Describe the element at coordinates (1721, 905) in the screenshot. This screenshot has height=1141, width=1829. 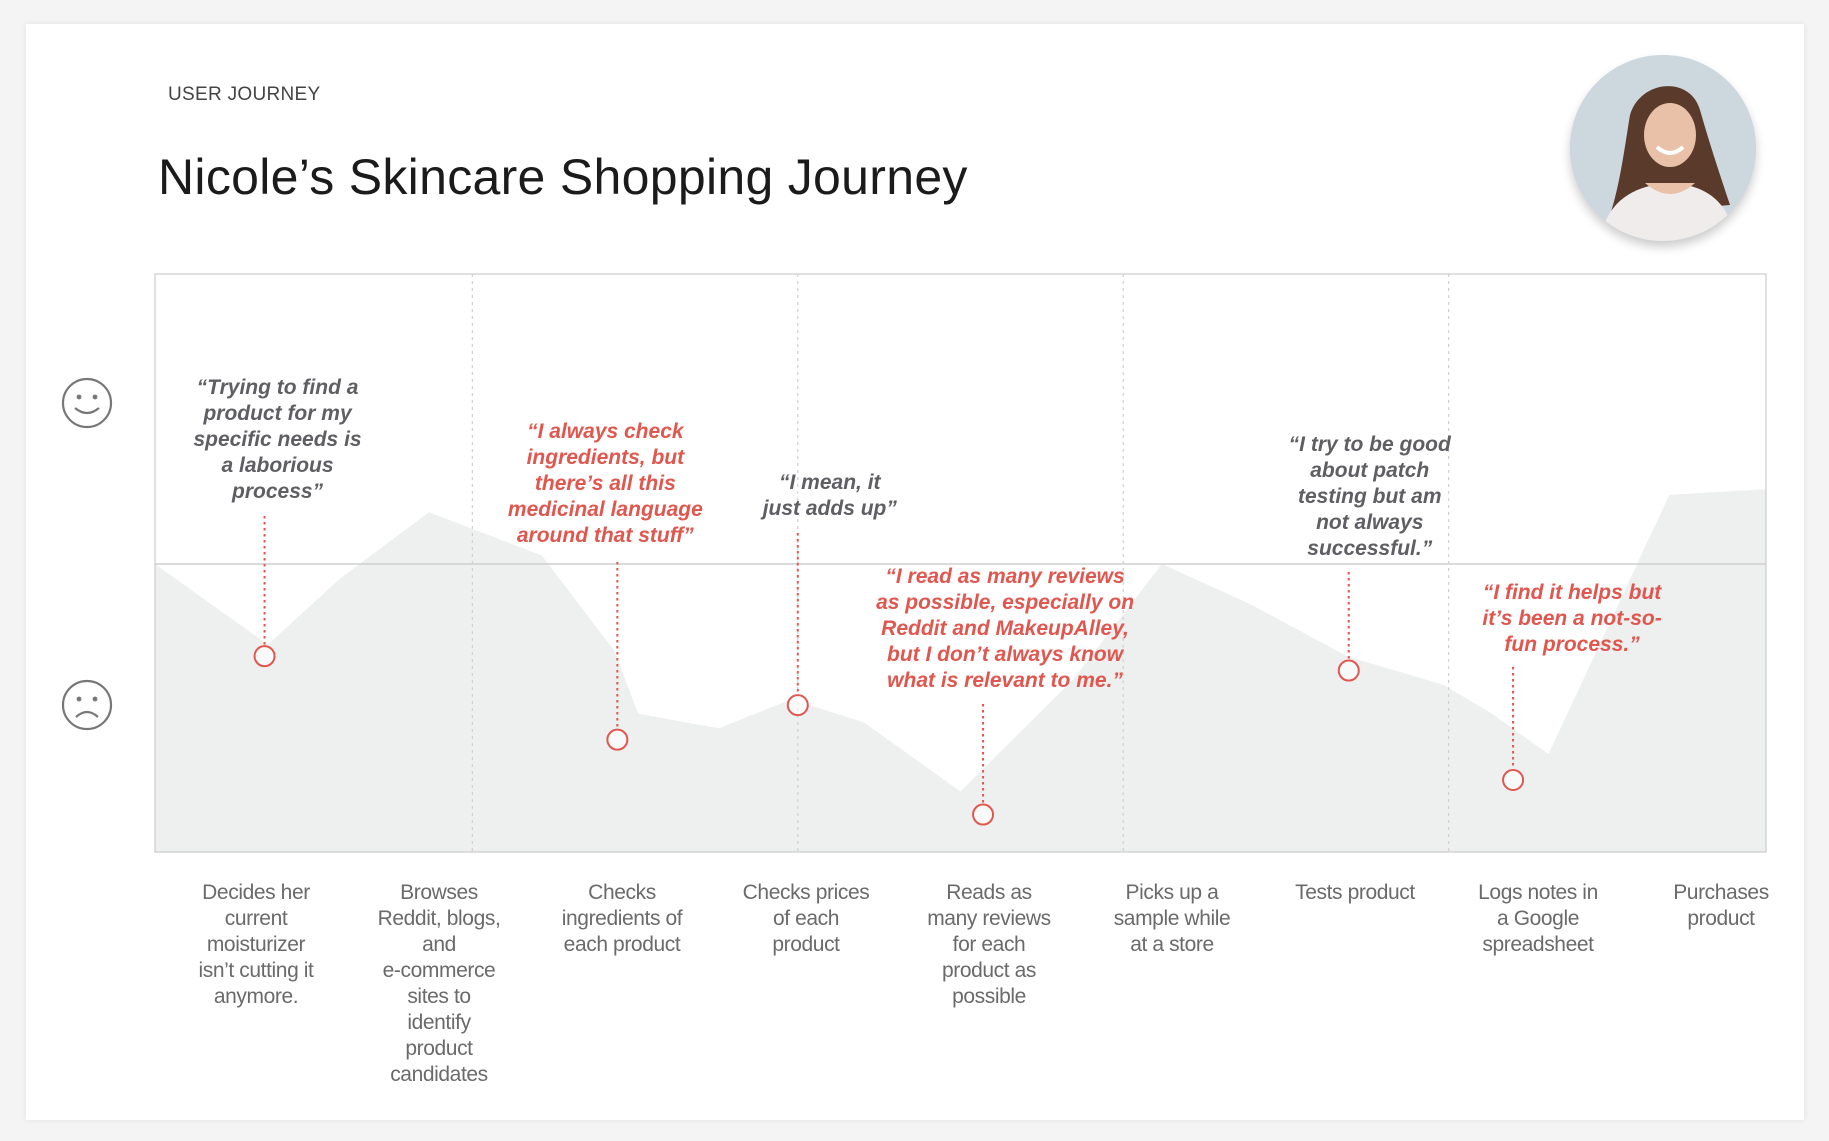
I see `journey-step-9: Purchases product` at that location.